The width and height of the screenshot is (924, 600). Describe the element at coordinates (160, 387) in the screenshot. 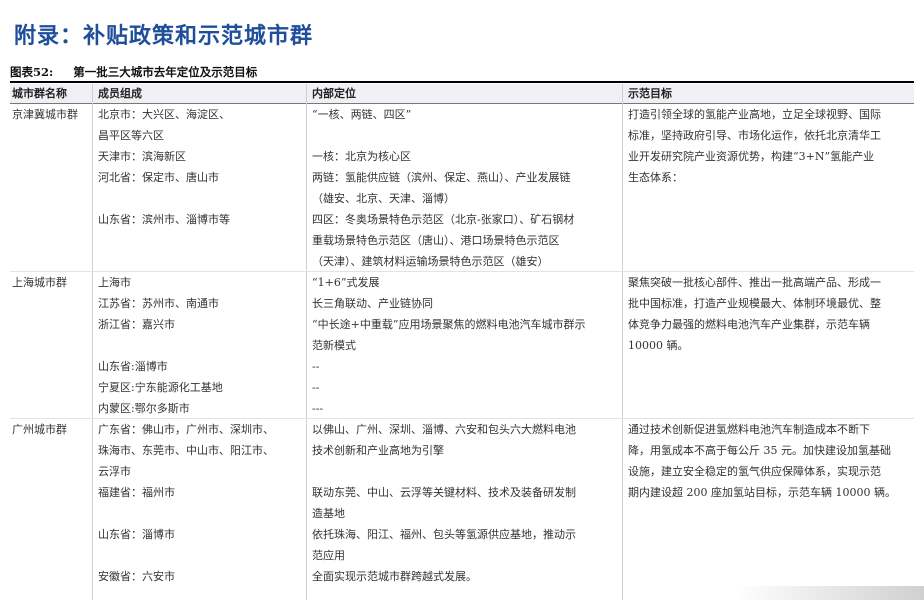

I see `member-line: 宁夏区:宁东能源化工基地` at that location.